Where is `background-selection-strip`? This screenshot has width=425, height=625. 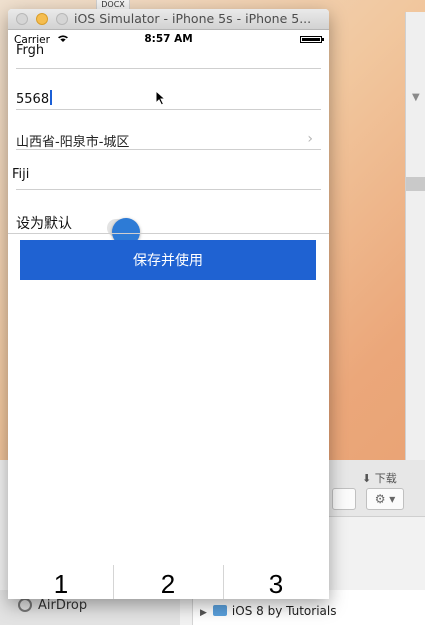
background-selection-strip is located at coordinates (415, 184).